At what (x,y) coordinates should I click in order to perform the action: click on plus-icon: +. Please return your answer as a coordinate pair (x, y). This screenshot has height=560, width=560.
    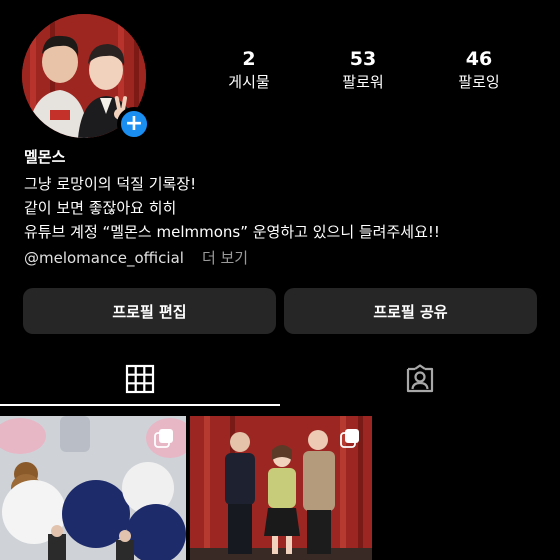
    Looking at the image, I should click on (134, 123).